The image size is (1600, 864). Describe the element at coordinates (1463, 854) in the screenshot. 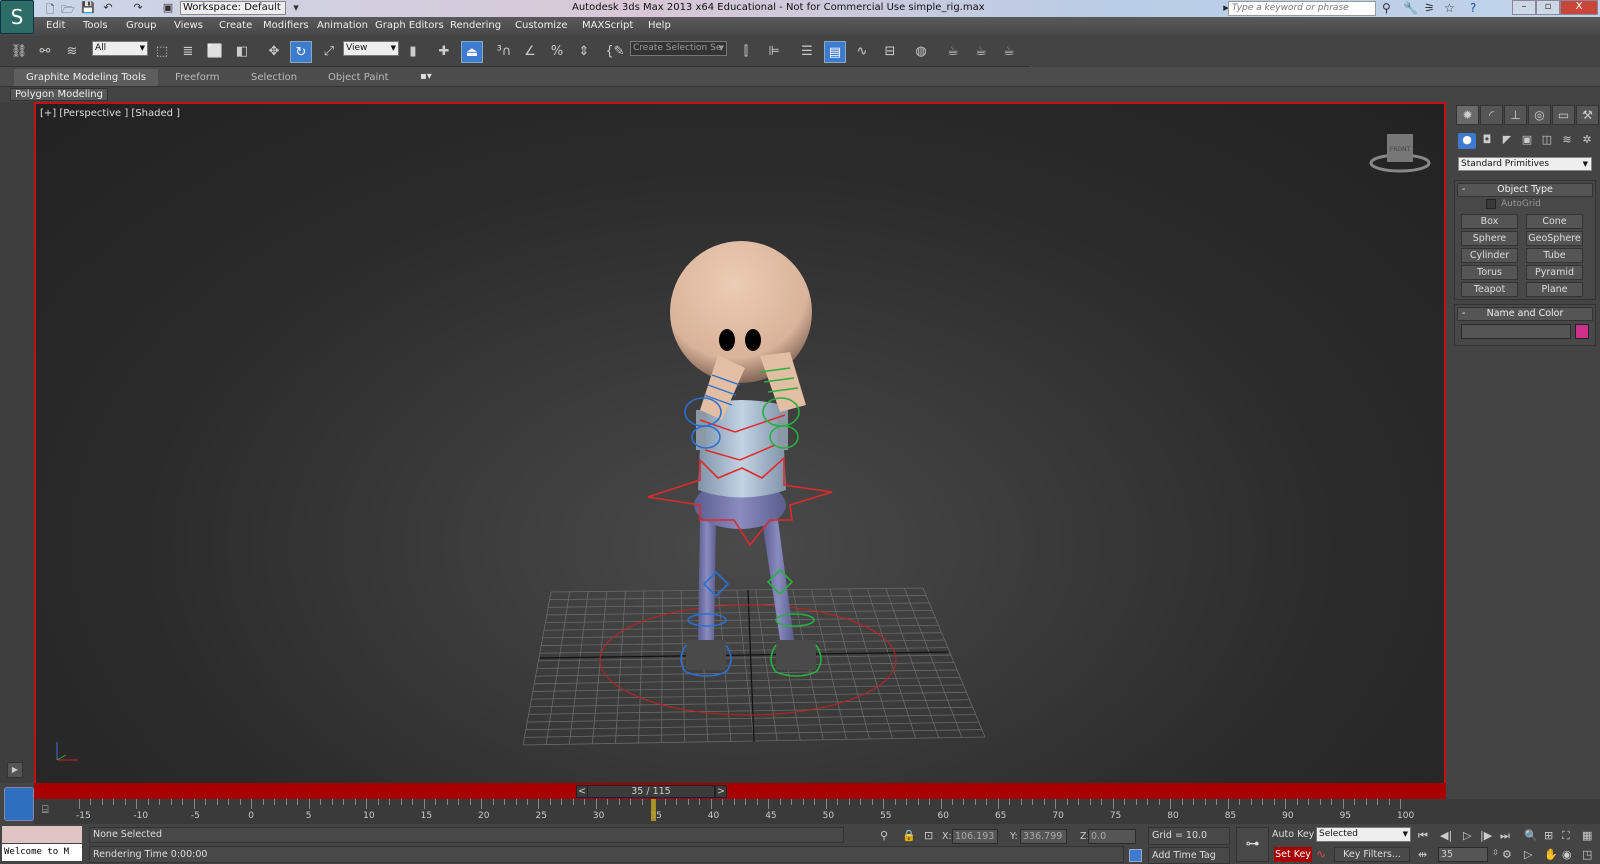

I see `current-frame-field: 35` at that location.